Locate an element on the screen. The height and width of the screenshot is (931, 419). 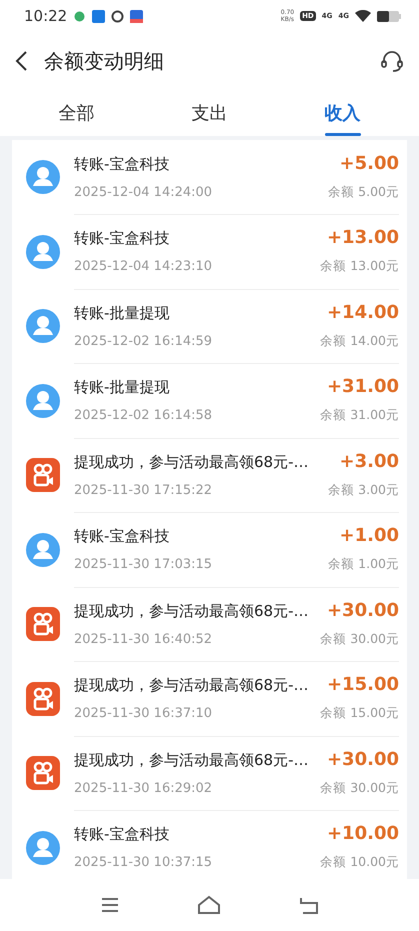
transaction-time: 2025-12-02 16:14:58 is located at coordinates (143, 416).